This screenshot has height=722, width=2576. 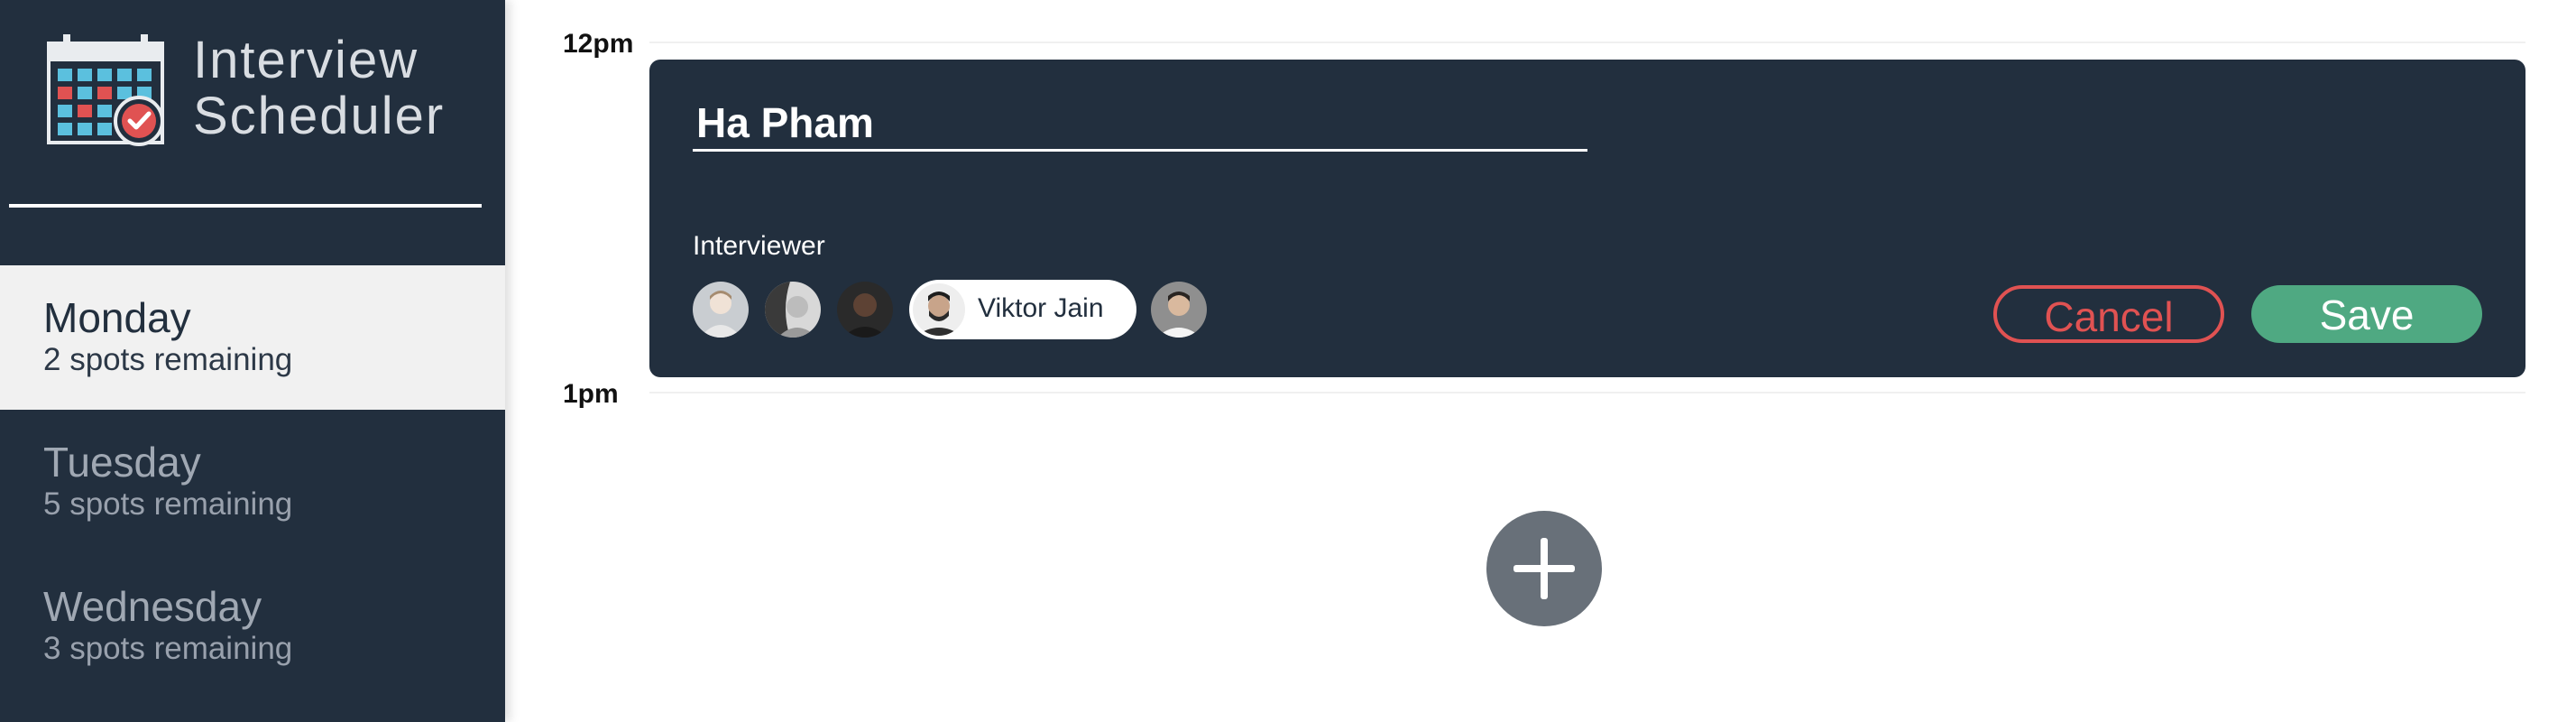 I want to click on interviewer-name: Viktor Jain, so click(x=1041, y=308).